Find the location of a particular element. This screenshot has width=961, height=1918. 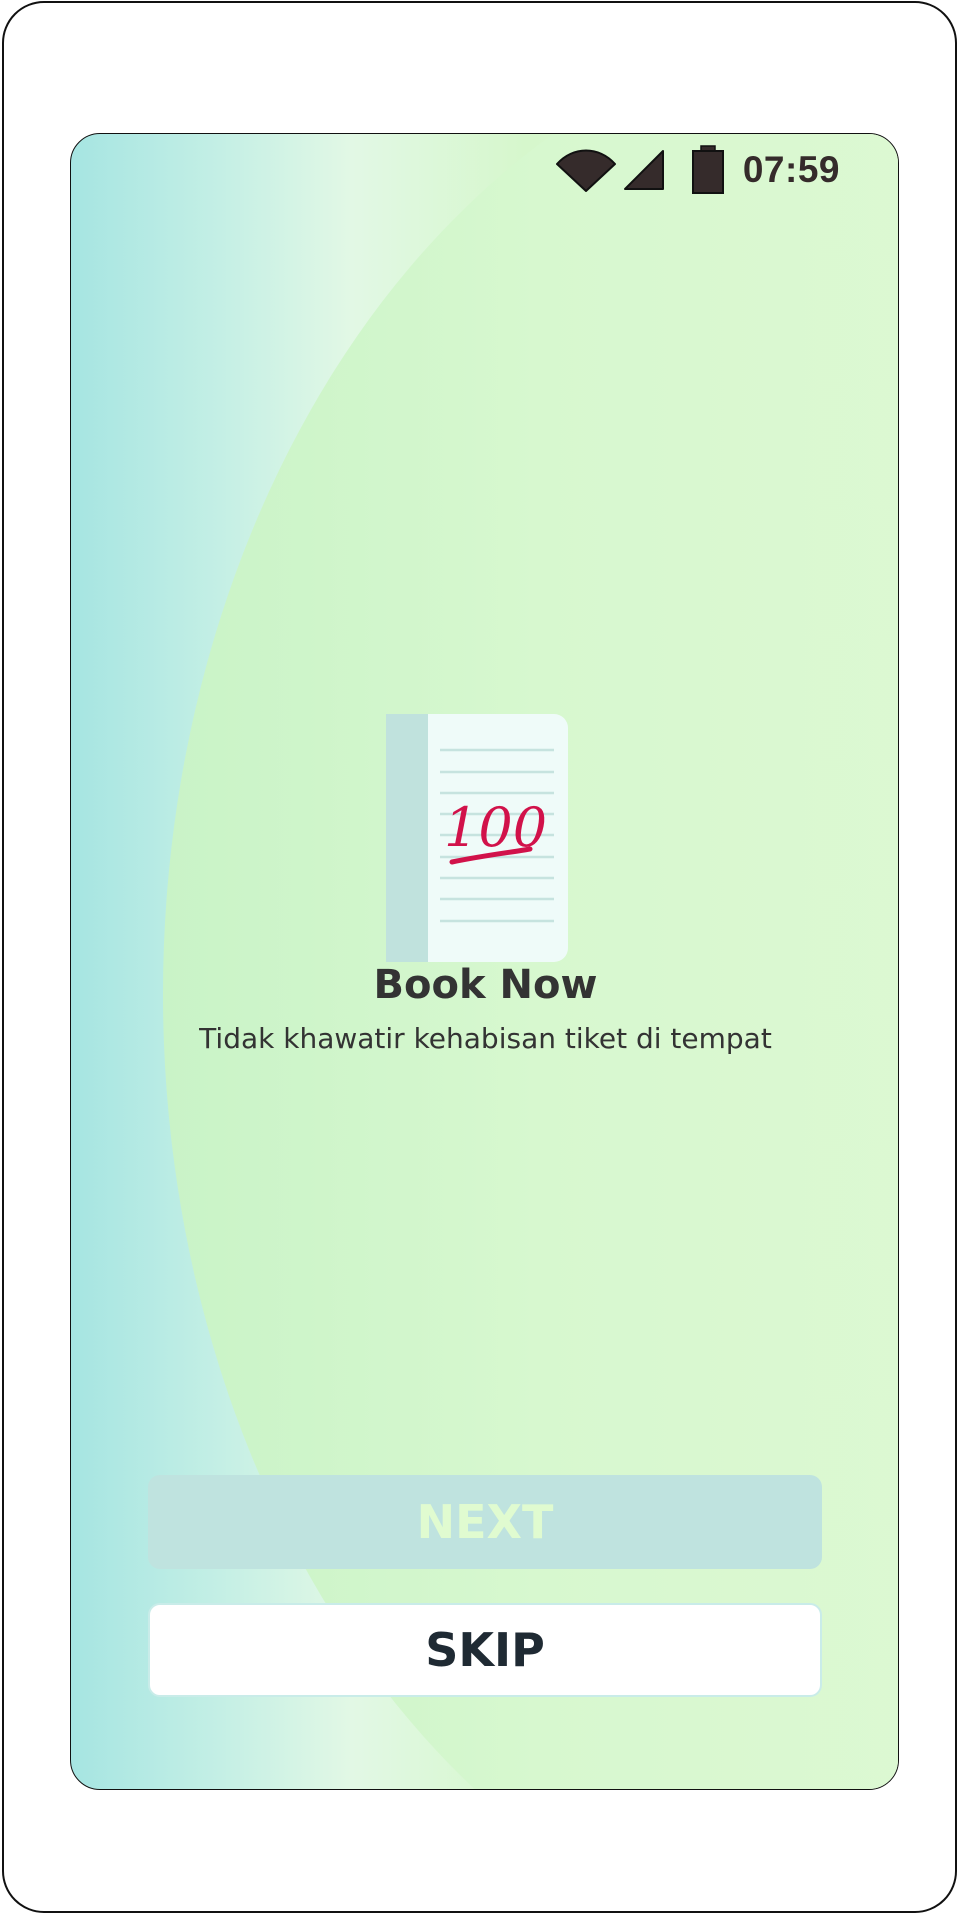

notebook-hundred-icon: 100 is located at coordinates (477, 838).